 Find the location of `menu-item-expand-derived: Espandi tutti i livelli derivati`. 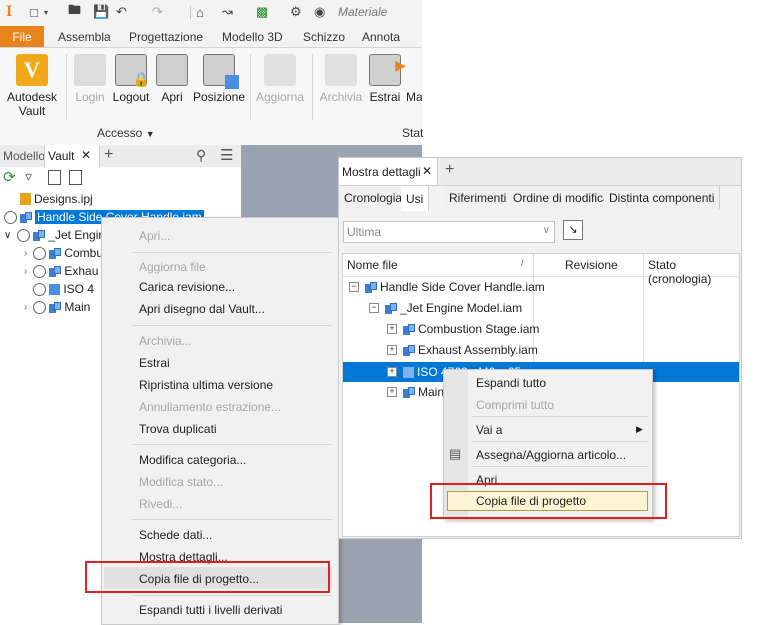

menu-item-expand-derived: Espandi tutti i livelli derivati is located at coordinates (210, 610).